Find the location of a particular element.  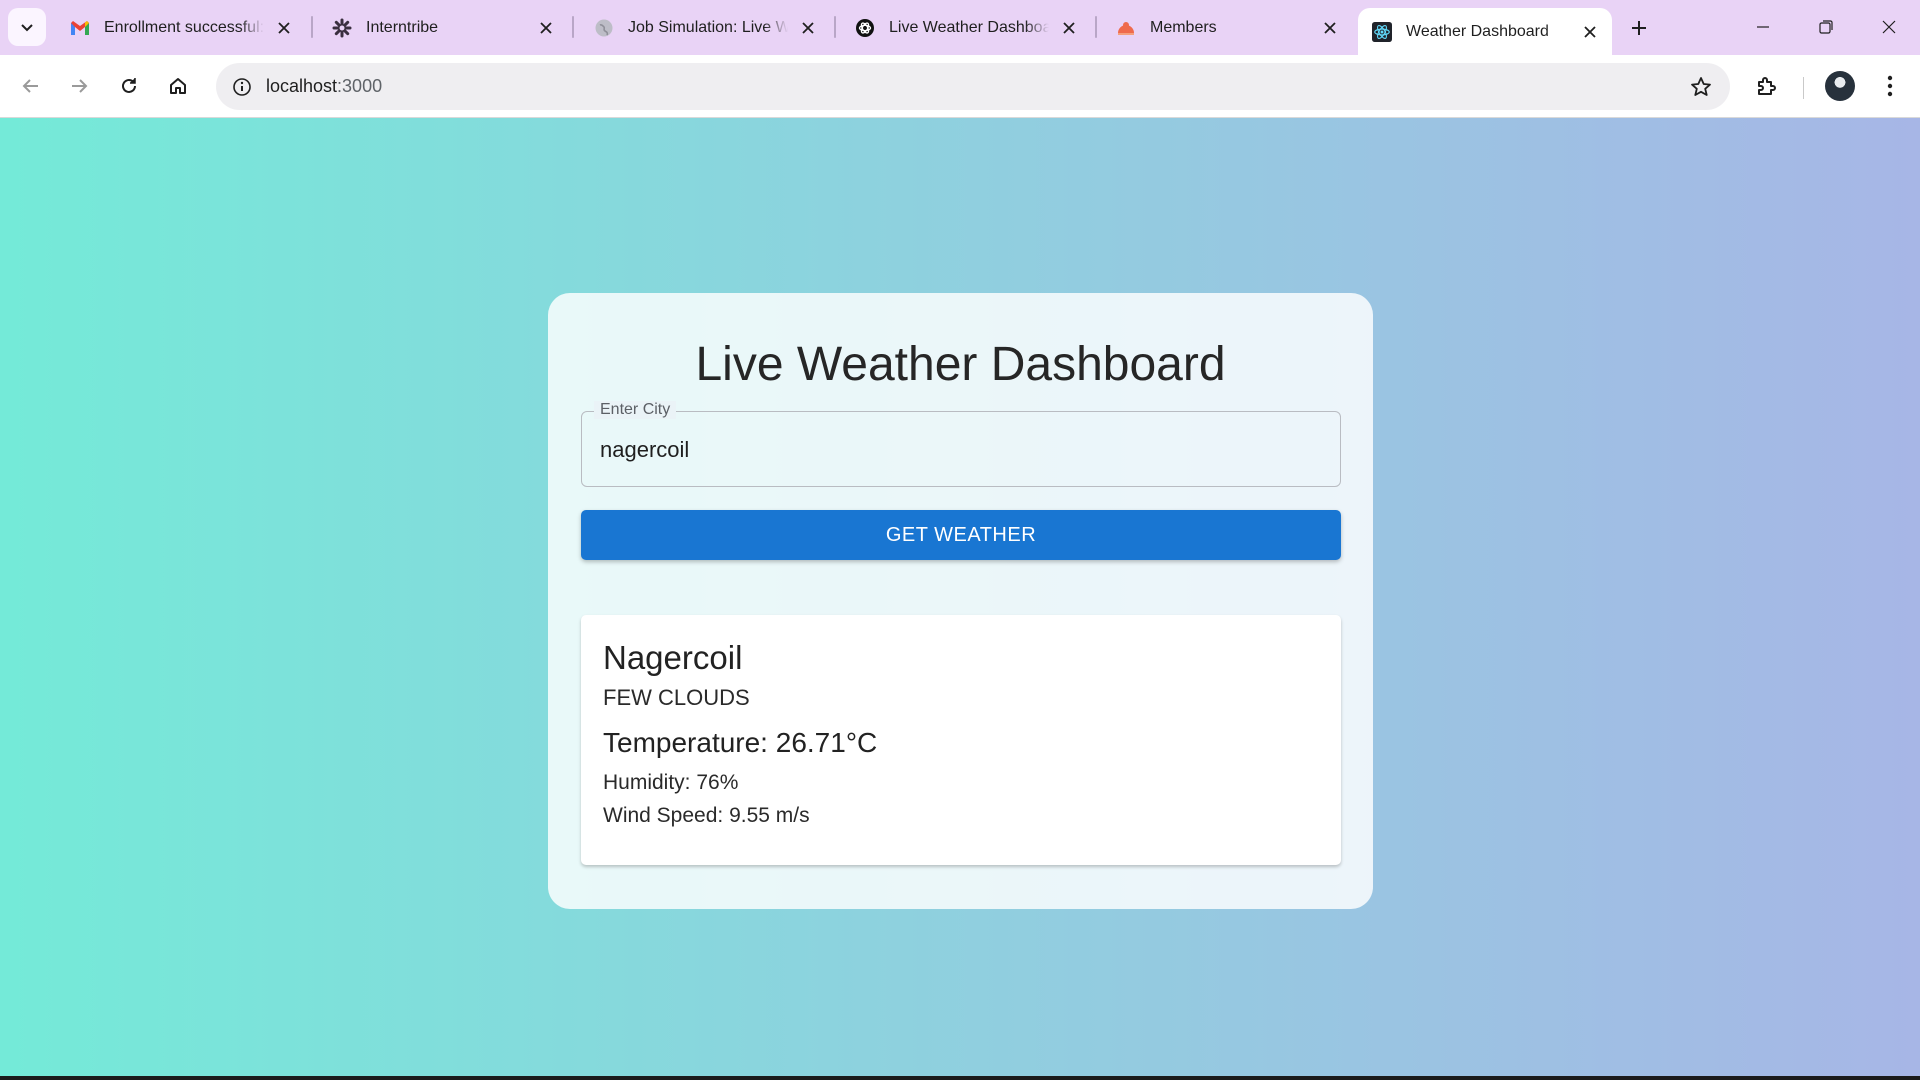

page-title: Live Weather Dashboard is located at coordinates (960, 364).